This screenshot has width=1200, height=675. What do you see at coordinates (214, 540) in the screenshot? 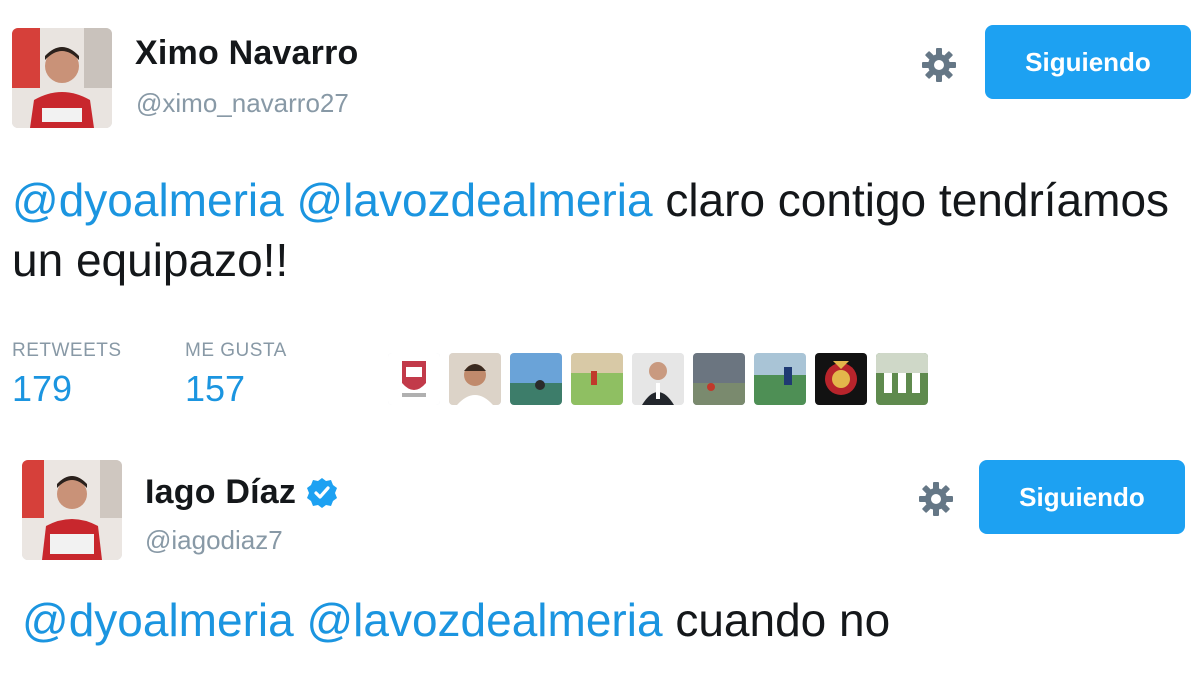
I see `user-handle: @iagodiaz7` at bounding box center [214, 540].